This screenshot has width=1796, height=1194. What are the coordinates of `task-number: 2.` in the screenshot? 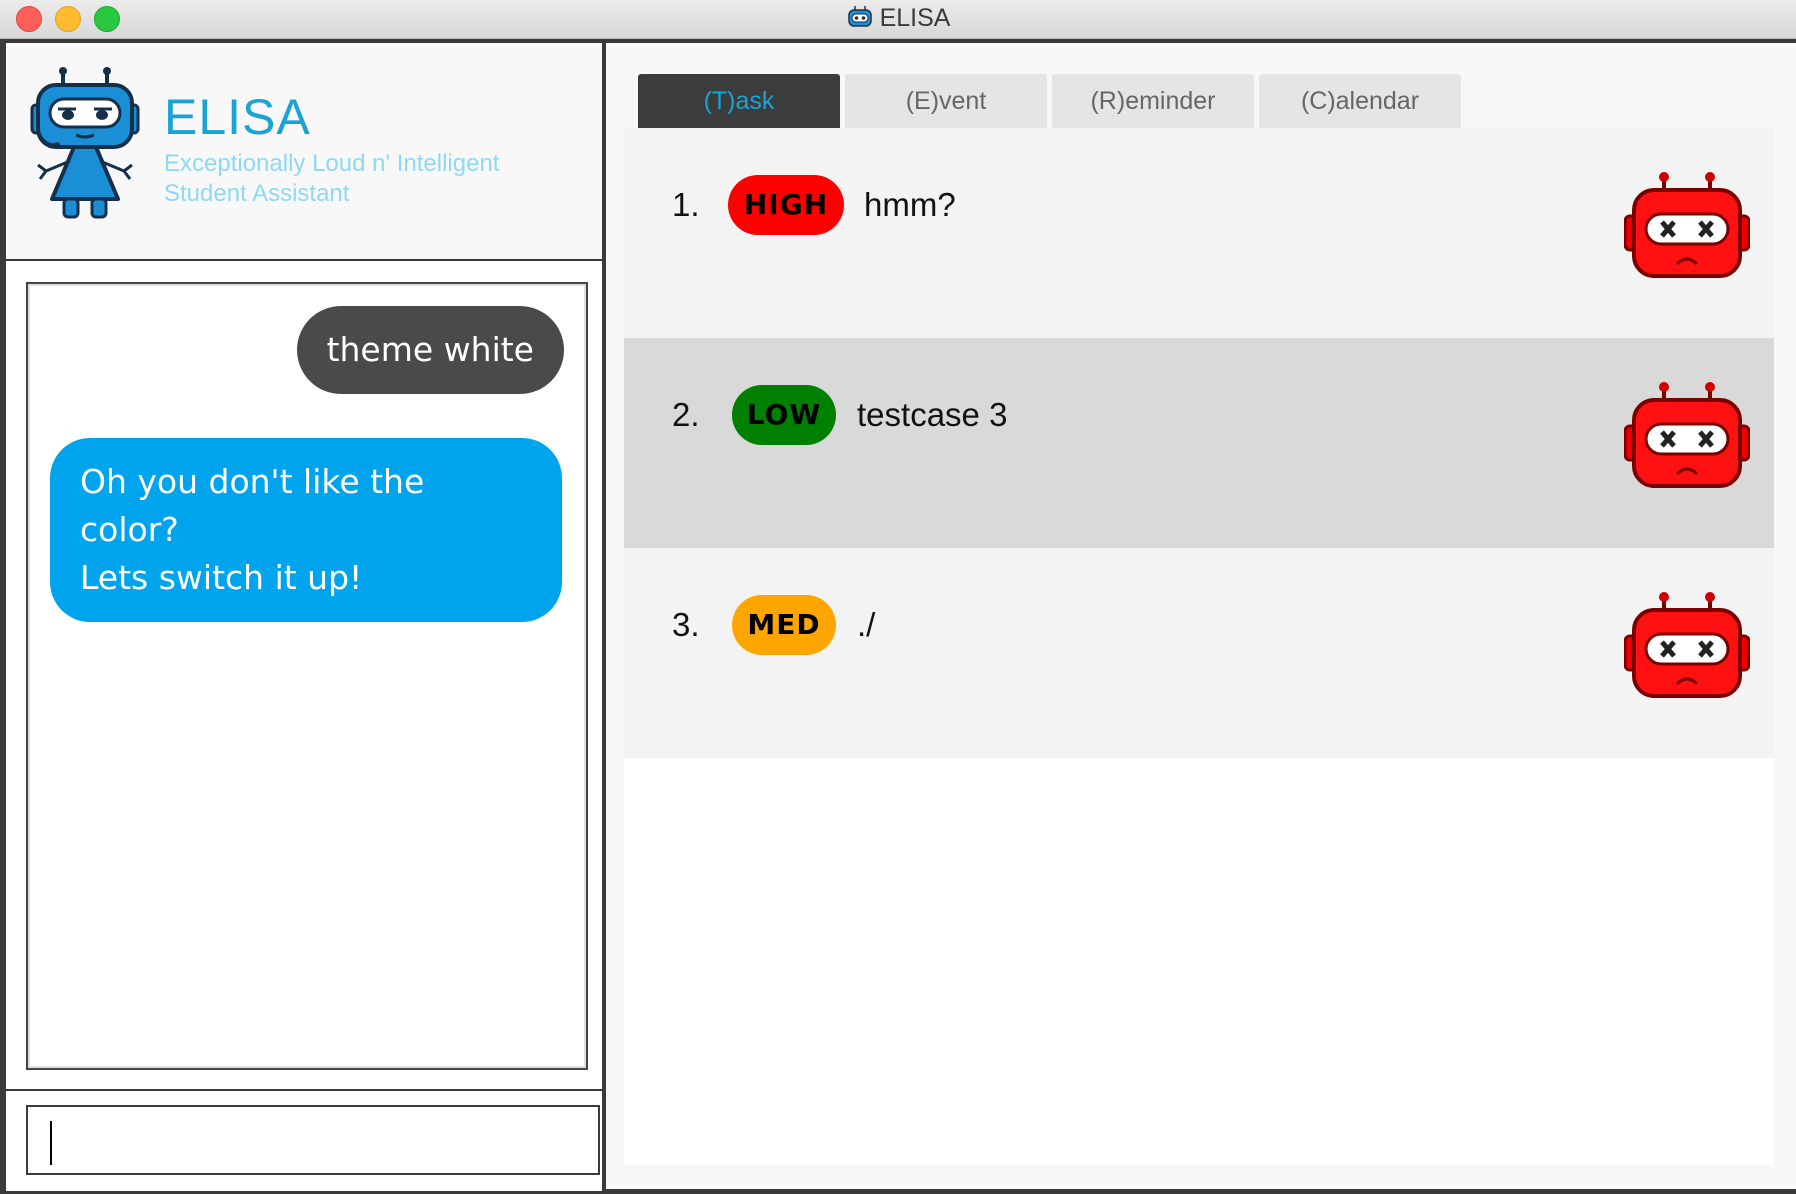 It's located at (686, 414).